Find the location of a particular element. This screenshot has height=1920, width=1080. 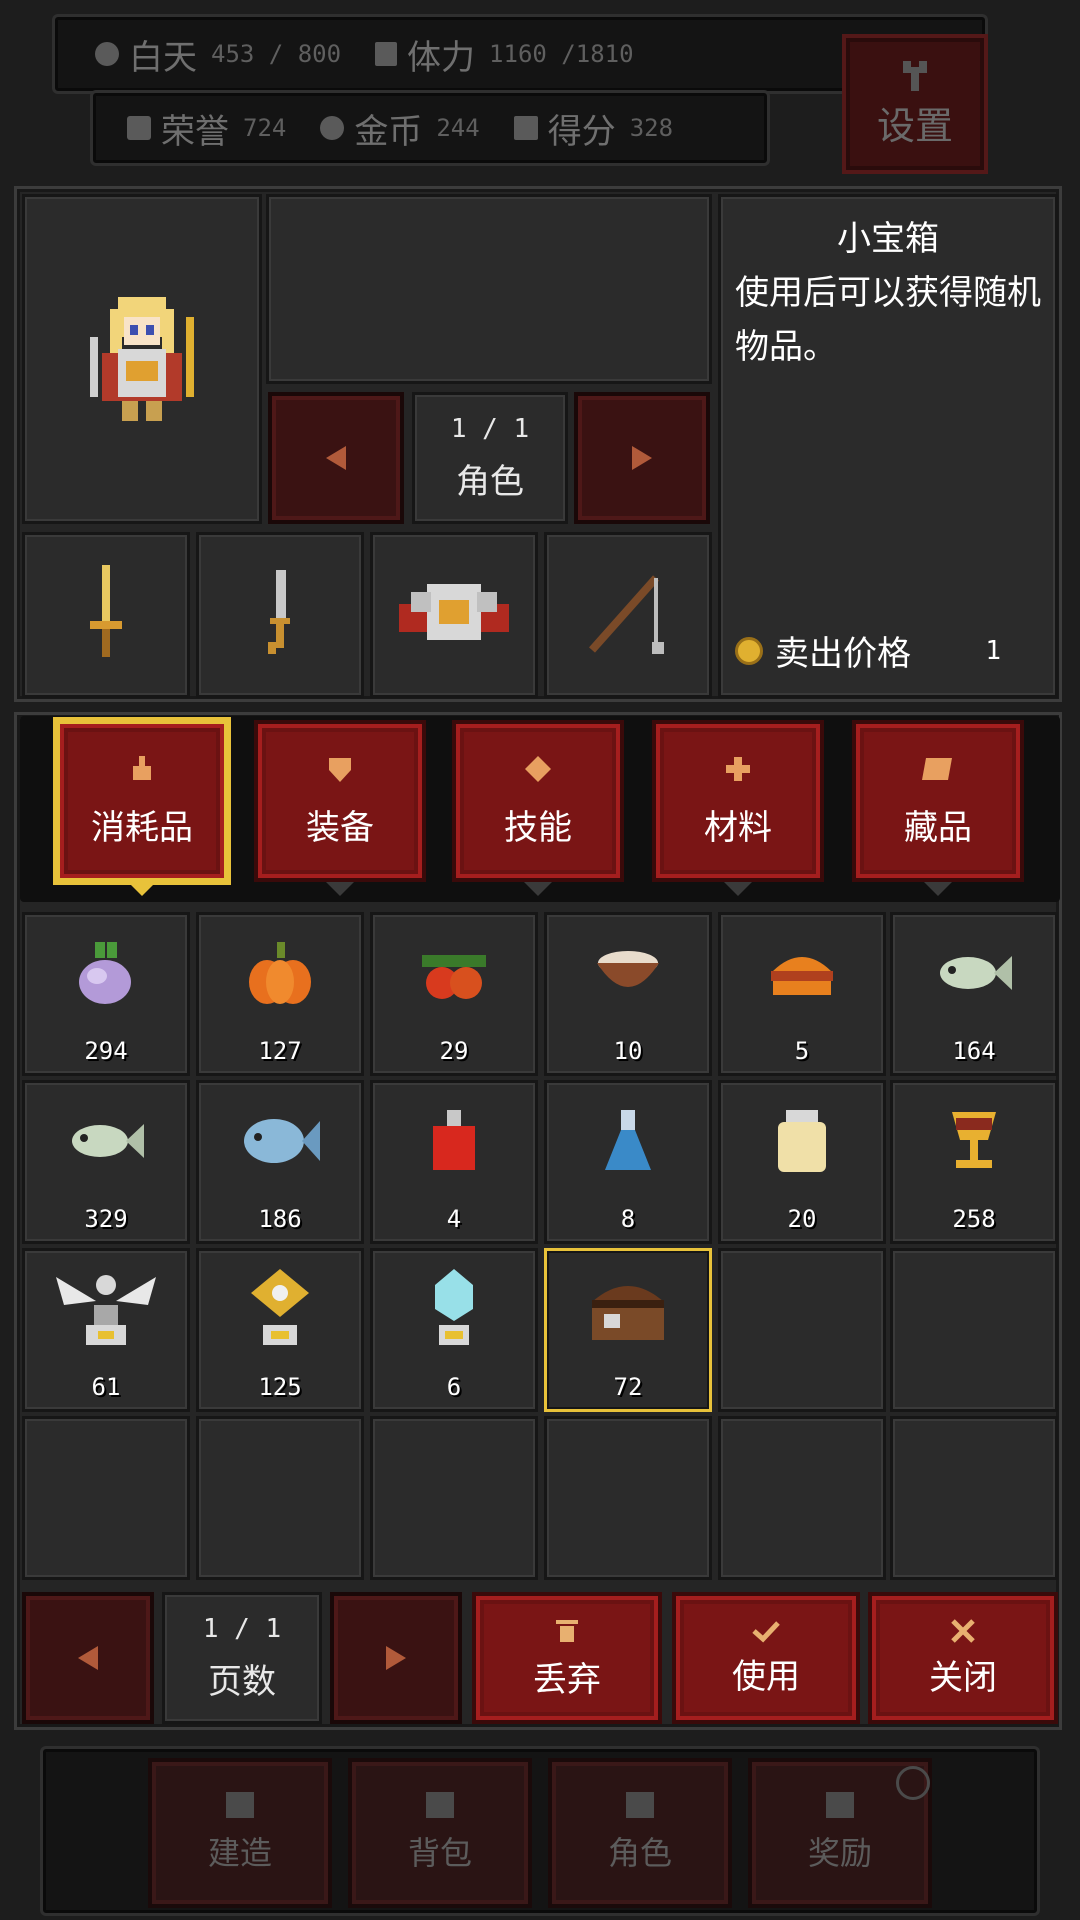

inventory-item-slot: 164 is located at coordinates (974, 994).